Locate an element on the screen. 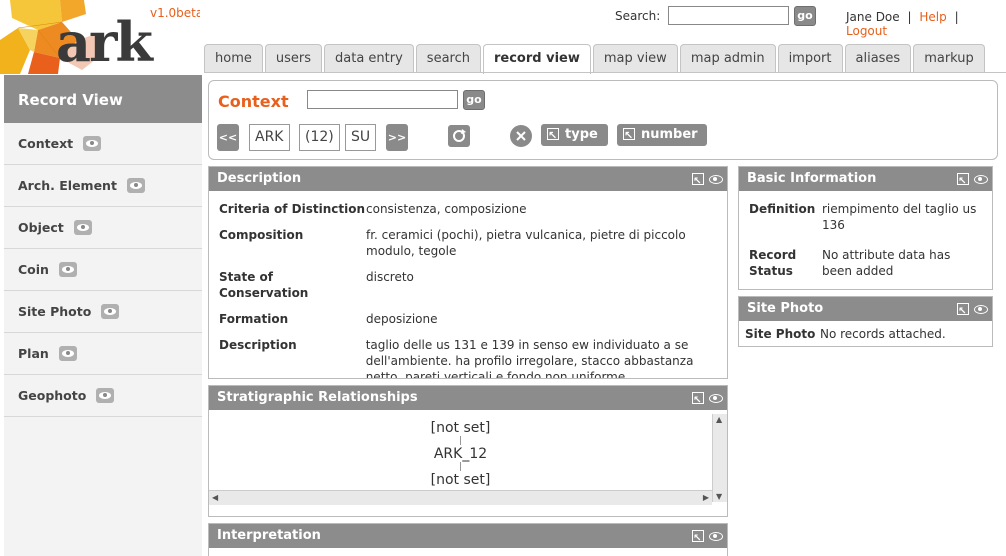 This screenshot has width=1006, height=556. horizontal-scrollbar: ◀ ▶ is located at coordinates (460, 497).